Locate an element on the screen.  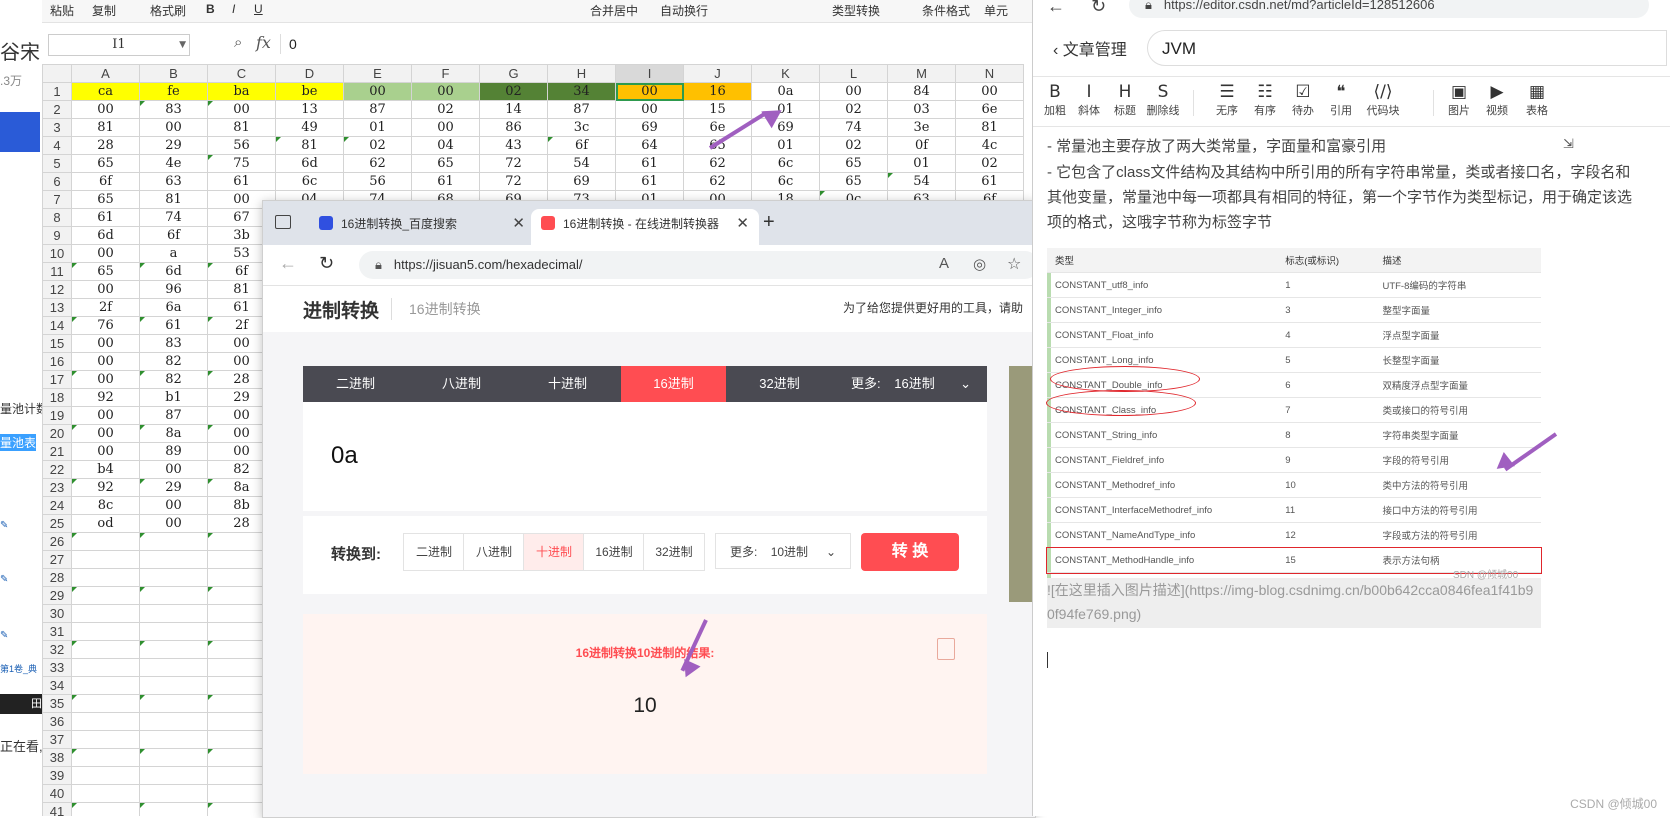
cell: 49 is located at coordinates (309, 127).